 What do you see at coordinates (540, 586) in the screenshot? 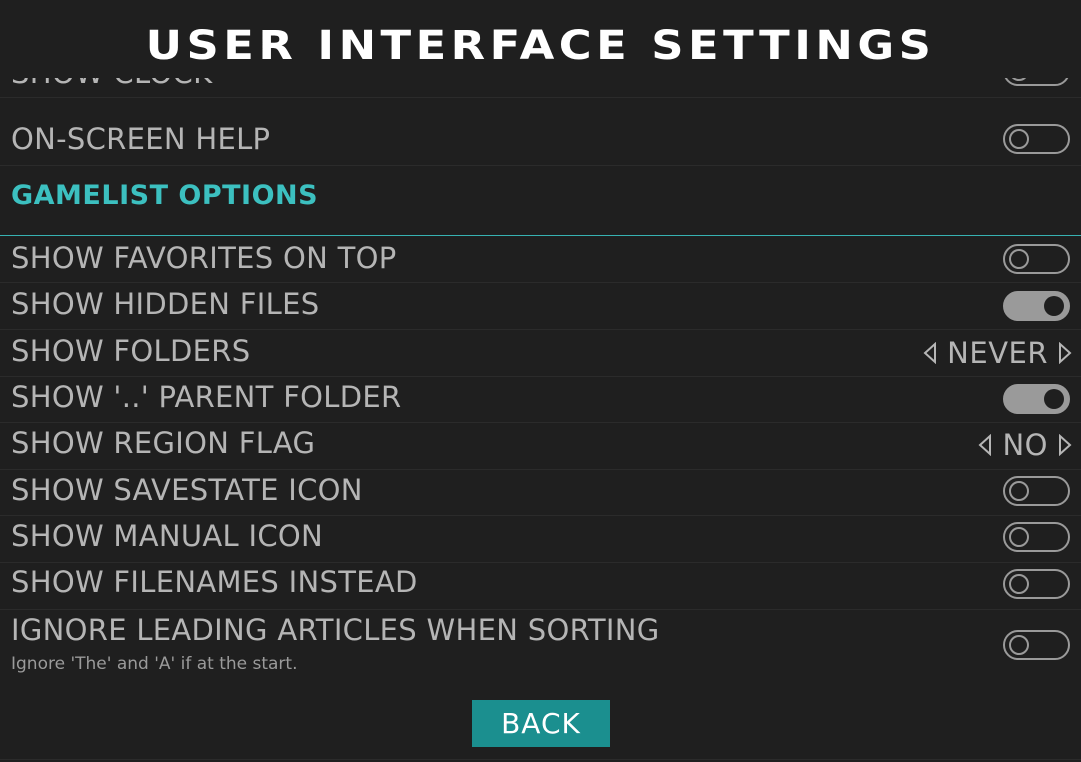
I see `setting-row-show-filenames-instead: SHOW FILENAMES INSTEAD` at bounding box center [540, 586].